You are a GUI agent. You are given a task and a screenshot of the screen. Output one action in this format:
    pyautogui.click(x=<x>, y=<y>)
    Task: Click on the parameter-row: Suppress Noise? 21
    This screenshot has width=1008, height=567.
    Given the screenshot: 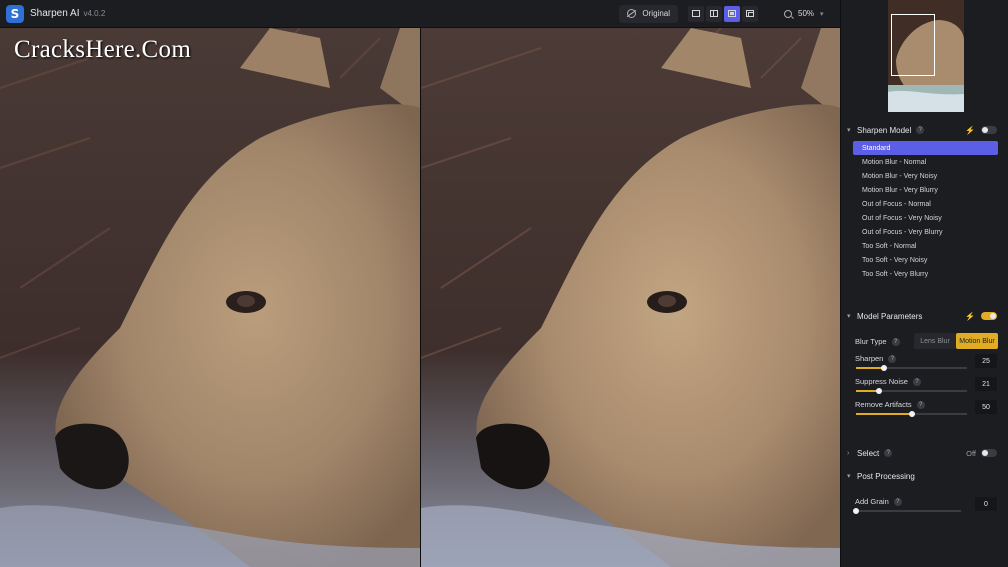 What is the action you would take?
    pyautogui.click(x=924, y=388)
    